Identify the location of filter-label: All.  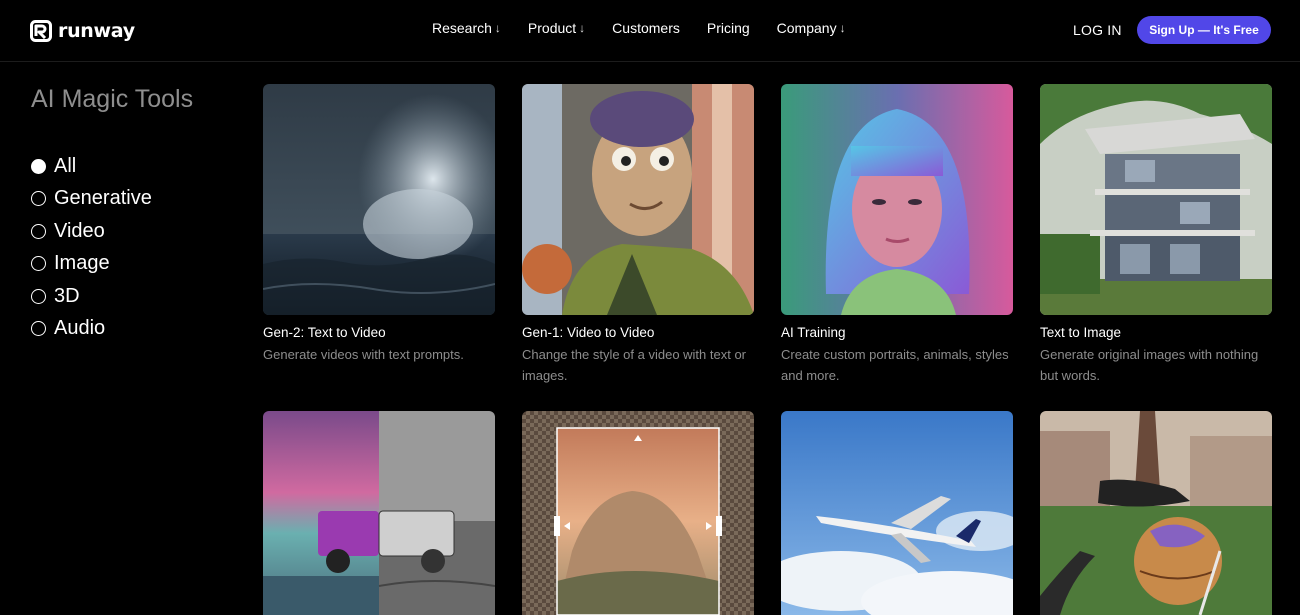
(65, 165).